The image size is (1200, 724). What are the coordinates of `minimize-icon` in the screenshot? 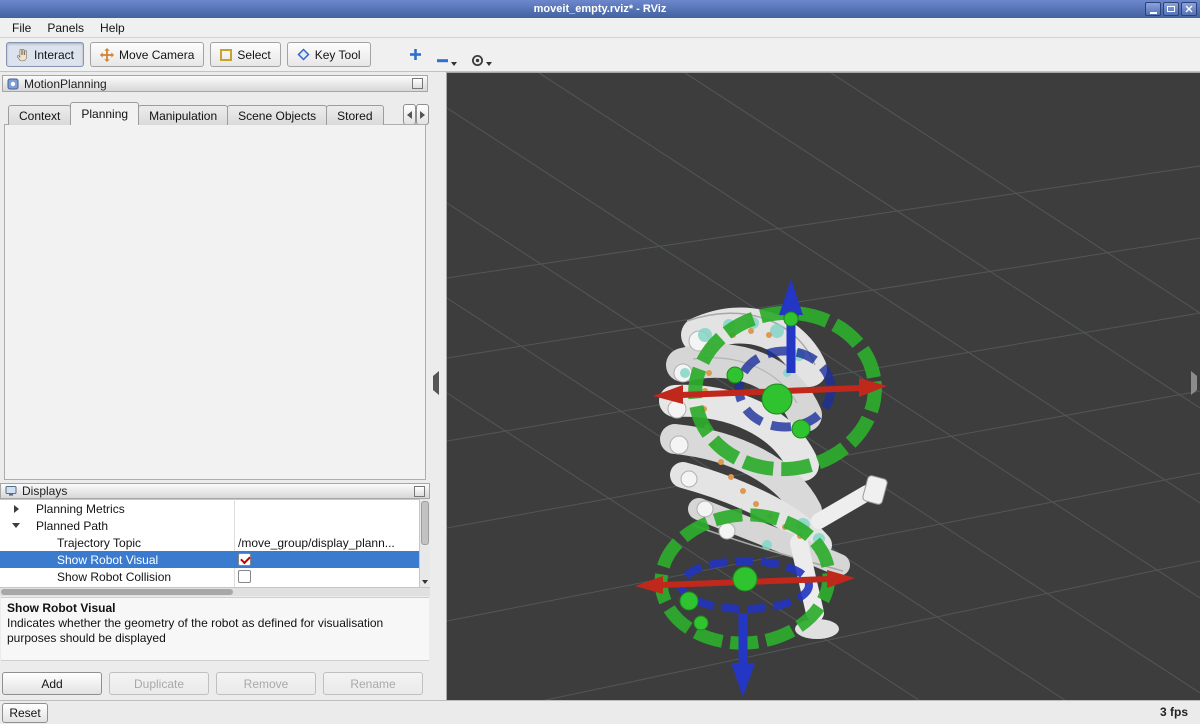 It's located at (1153, 12).